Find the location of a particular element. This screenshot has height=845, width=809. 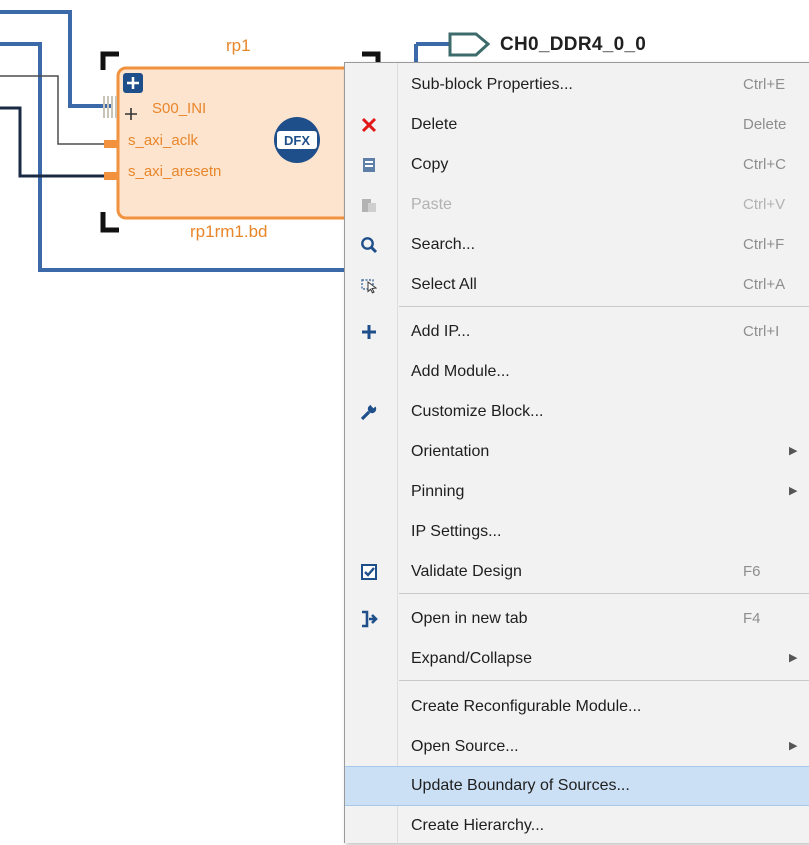

search-icon is located at coordinates (369, 245).